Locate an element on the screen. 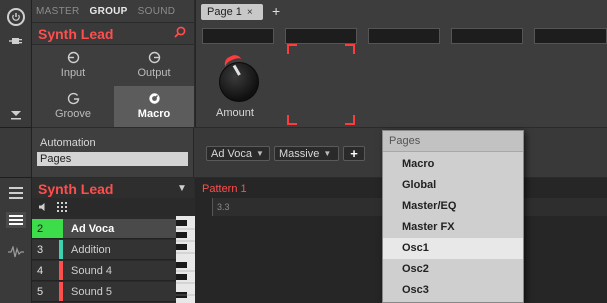 The width and height of the screenshot is (607, 303). macro-label: Macro is located at coordinates (154, 114).